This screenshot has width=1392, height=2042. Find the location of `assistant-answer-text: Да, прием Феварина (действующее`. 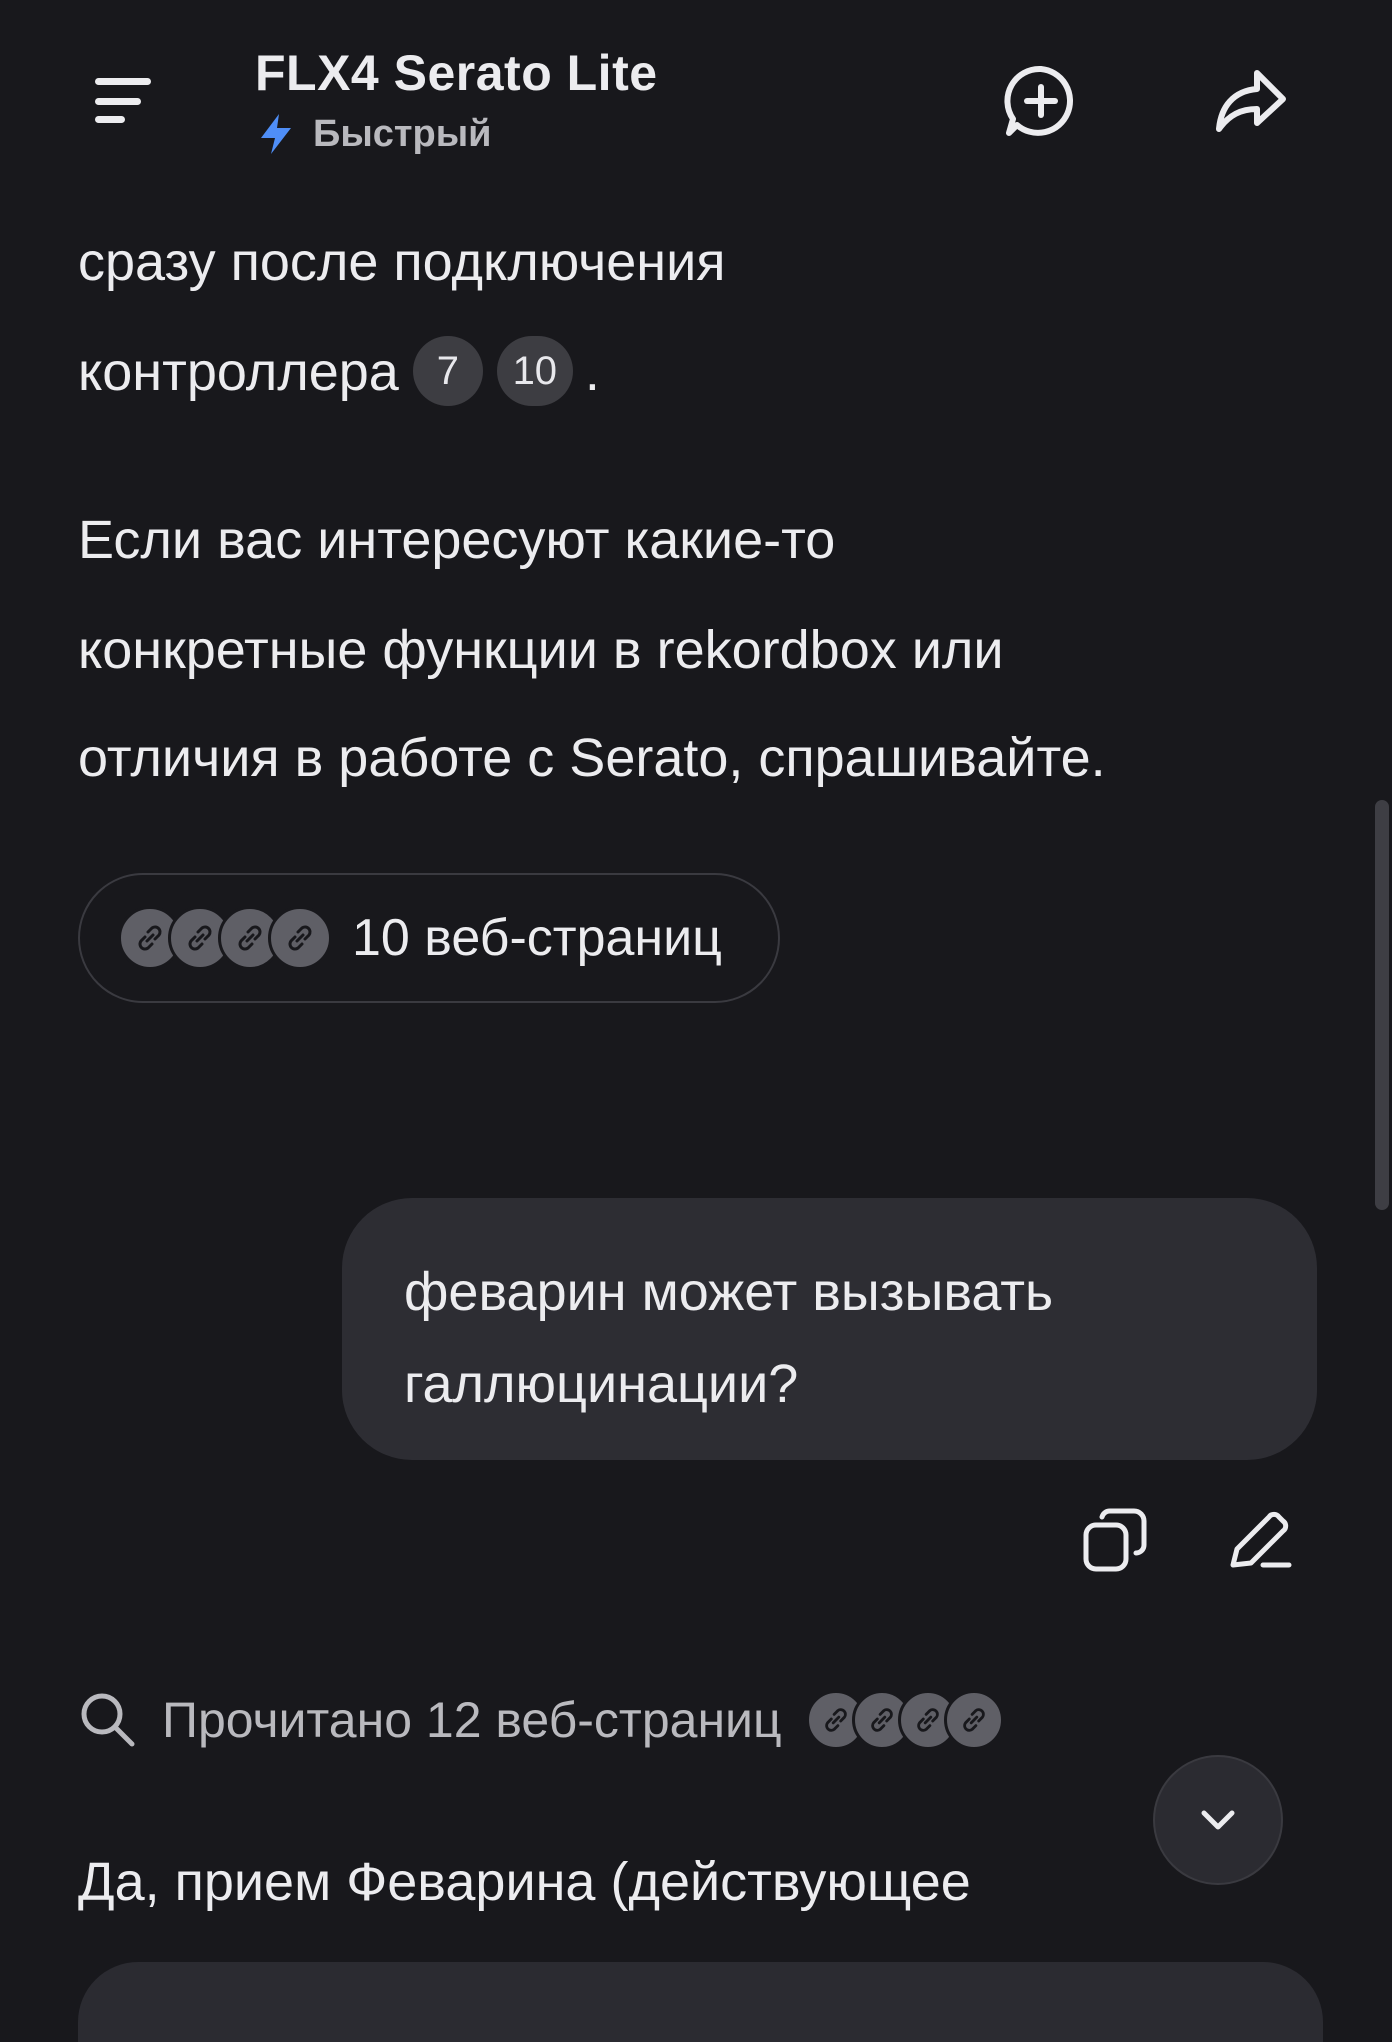

assistant-answer-text: Да, прием Феварина (действующее is located at coordinates (524, 1882).